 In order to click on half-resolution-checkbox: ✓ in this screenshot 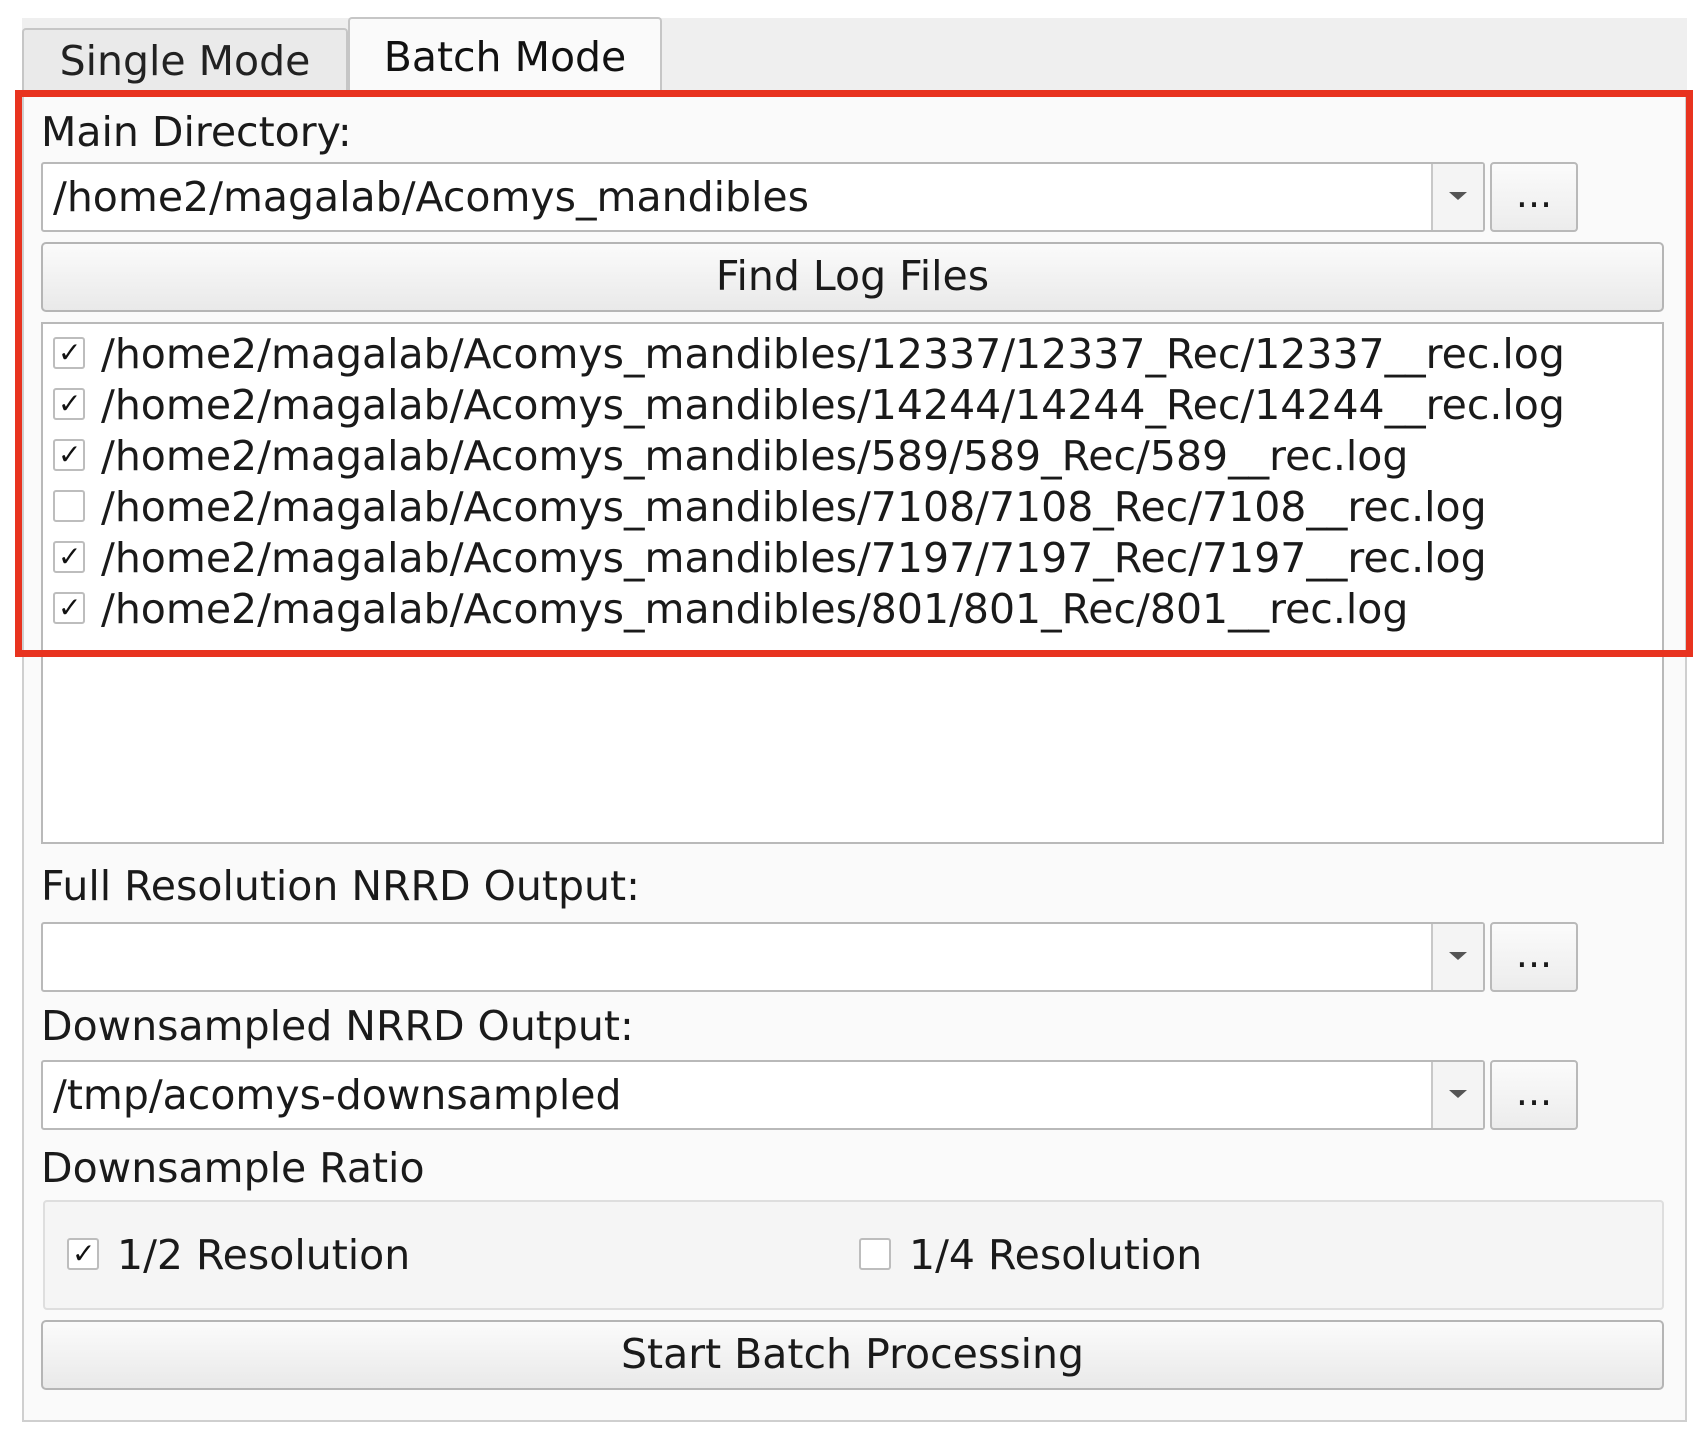, I will do `click(83, 1254)`.